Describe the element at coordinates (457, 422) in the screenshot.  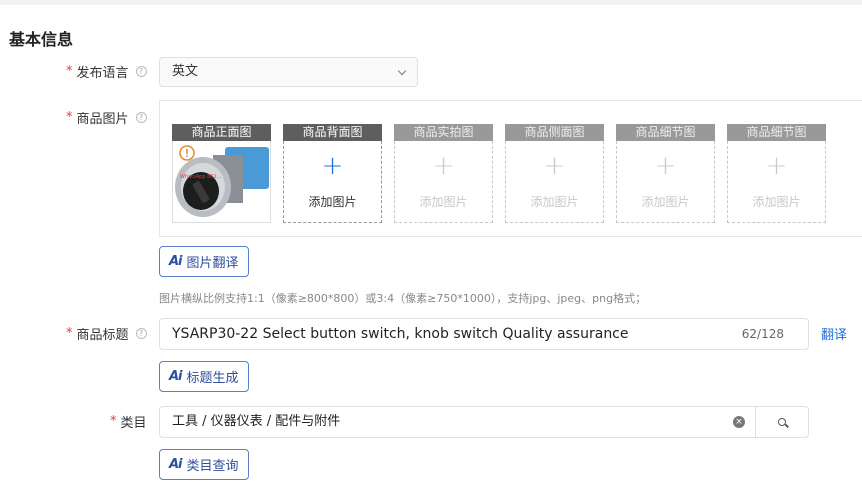
I see `category-input: 工具 / 仪器仪表 / 配件与附件 ×` at that location.